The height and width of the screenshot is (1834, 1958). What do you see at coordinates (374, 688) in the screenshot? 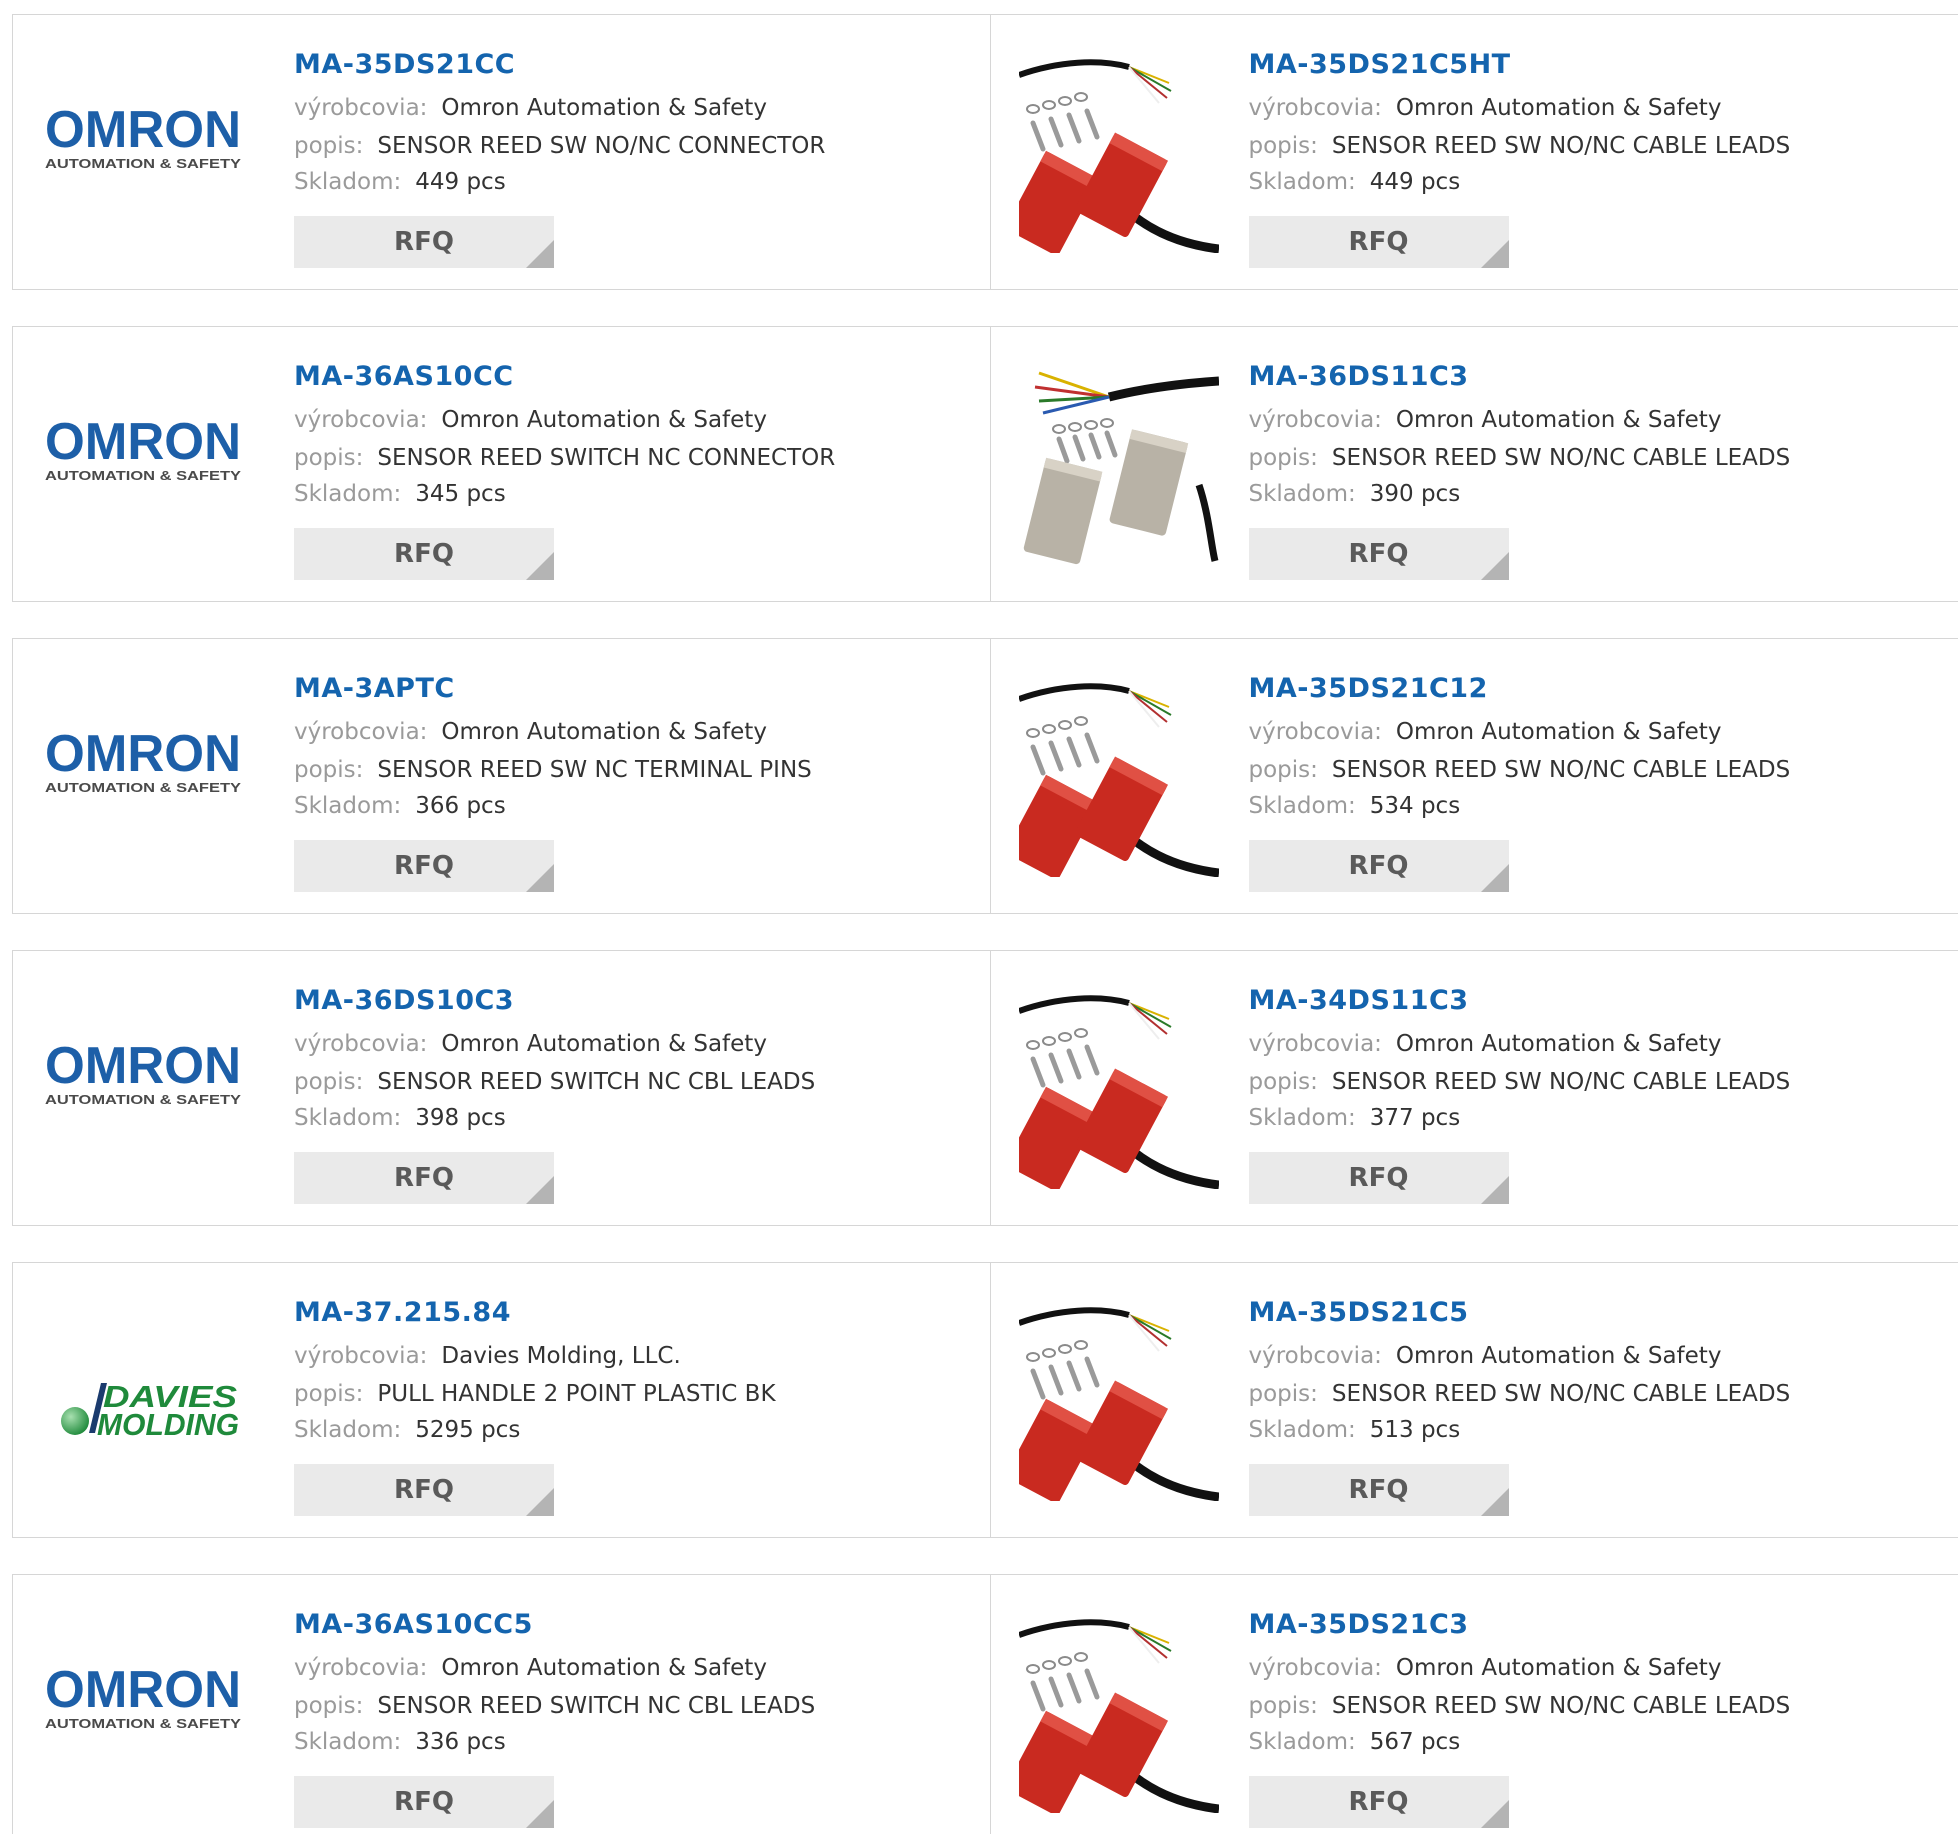
I see `part-number-link: MA-3APTC` at bounding box center [374, 688].